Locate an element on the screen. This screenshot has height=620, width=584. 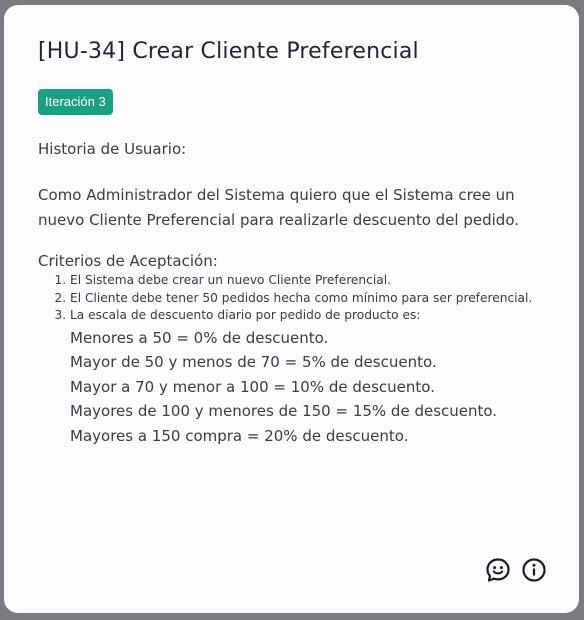
info-icon is located at coordinates (534, 570).